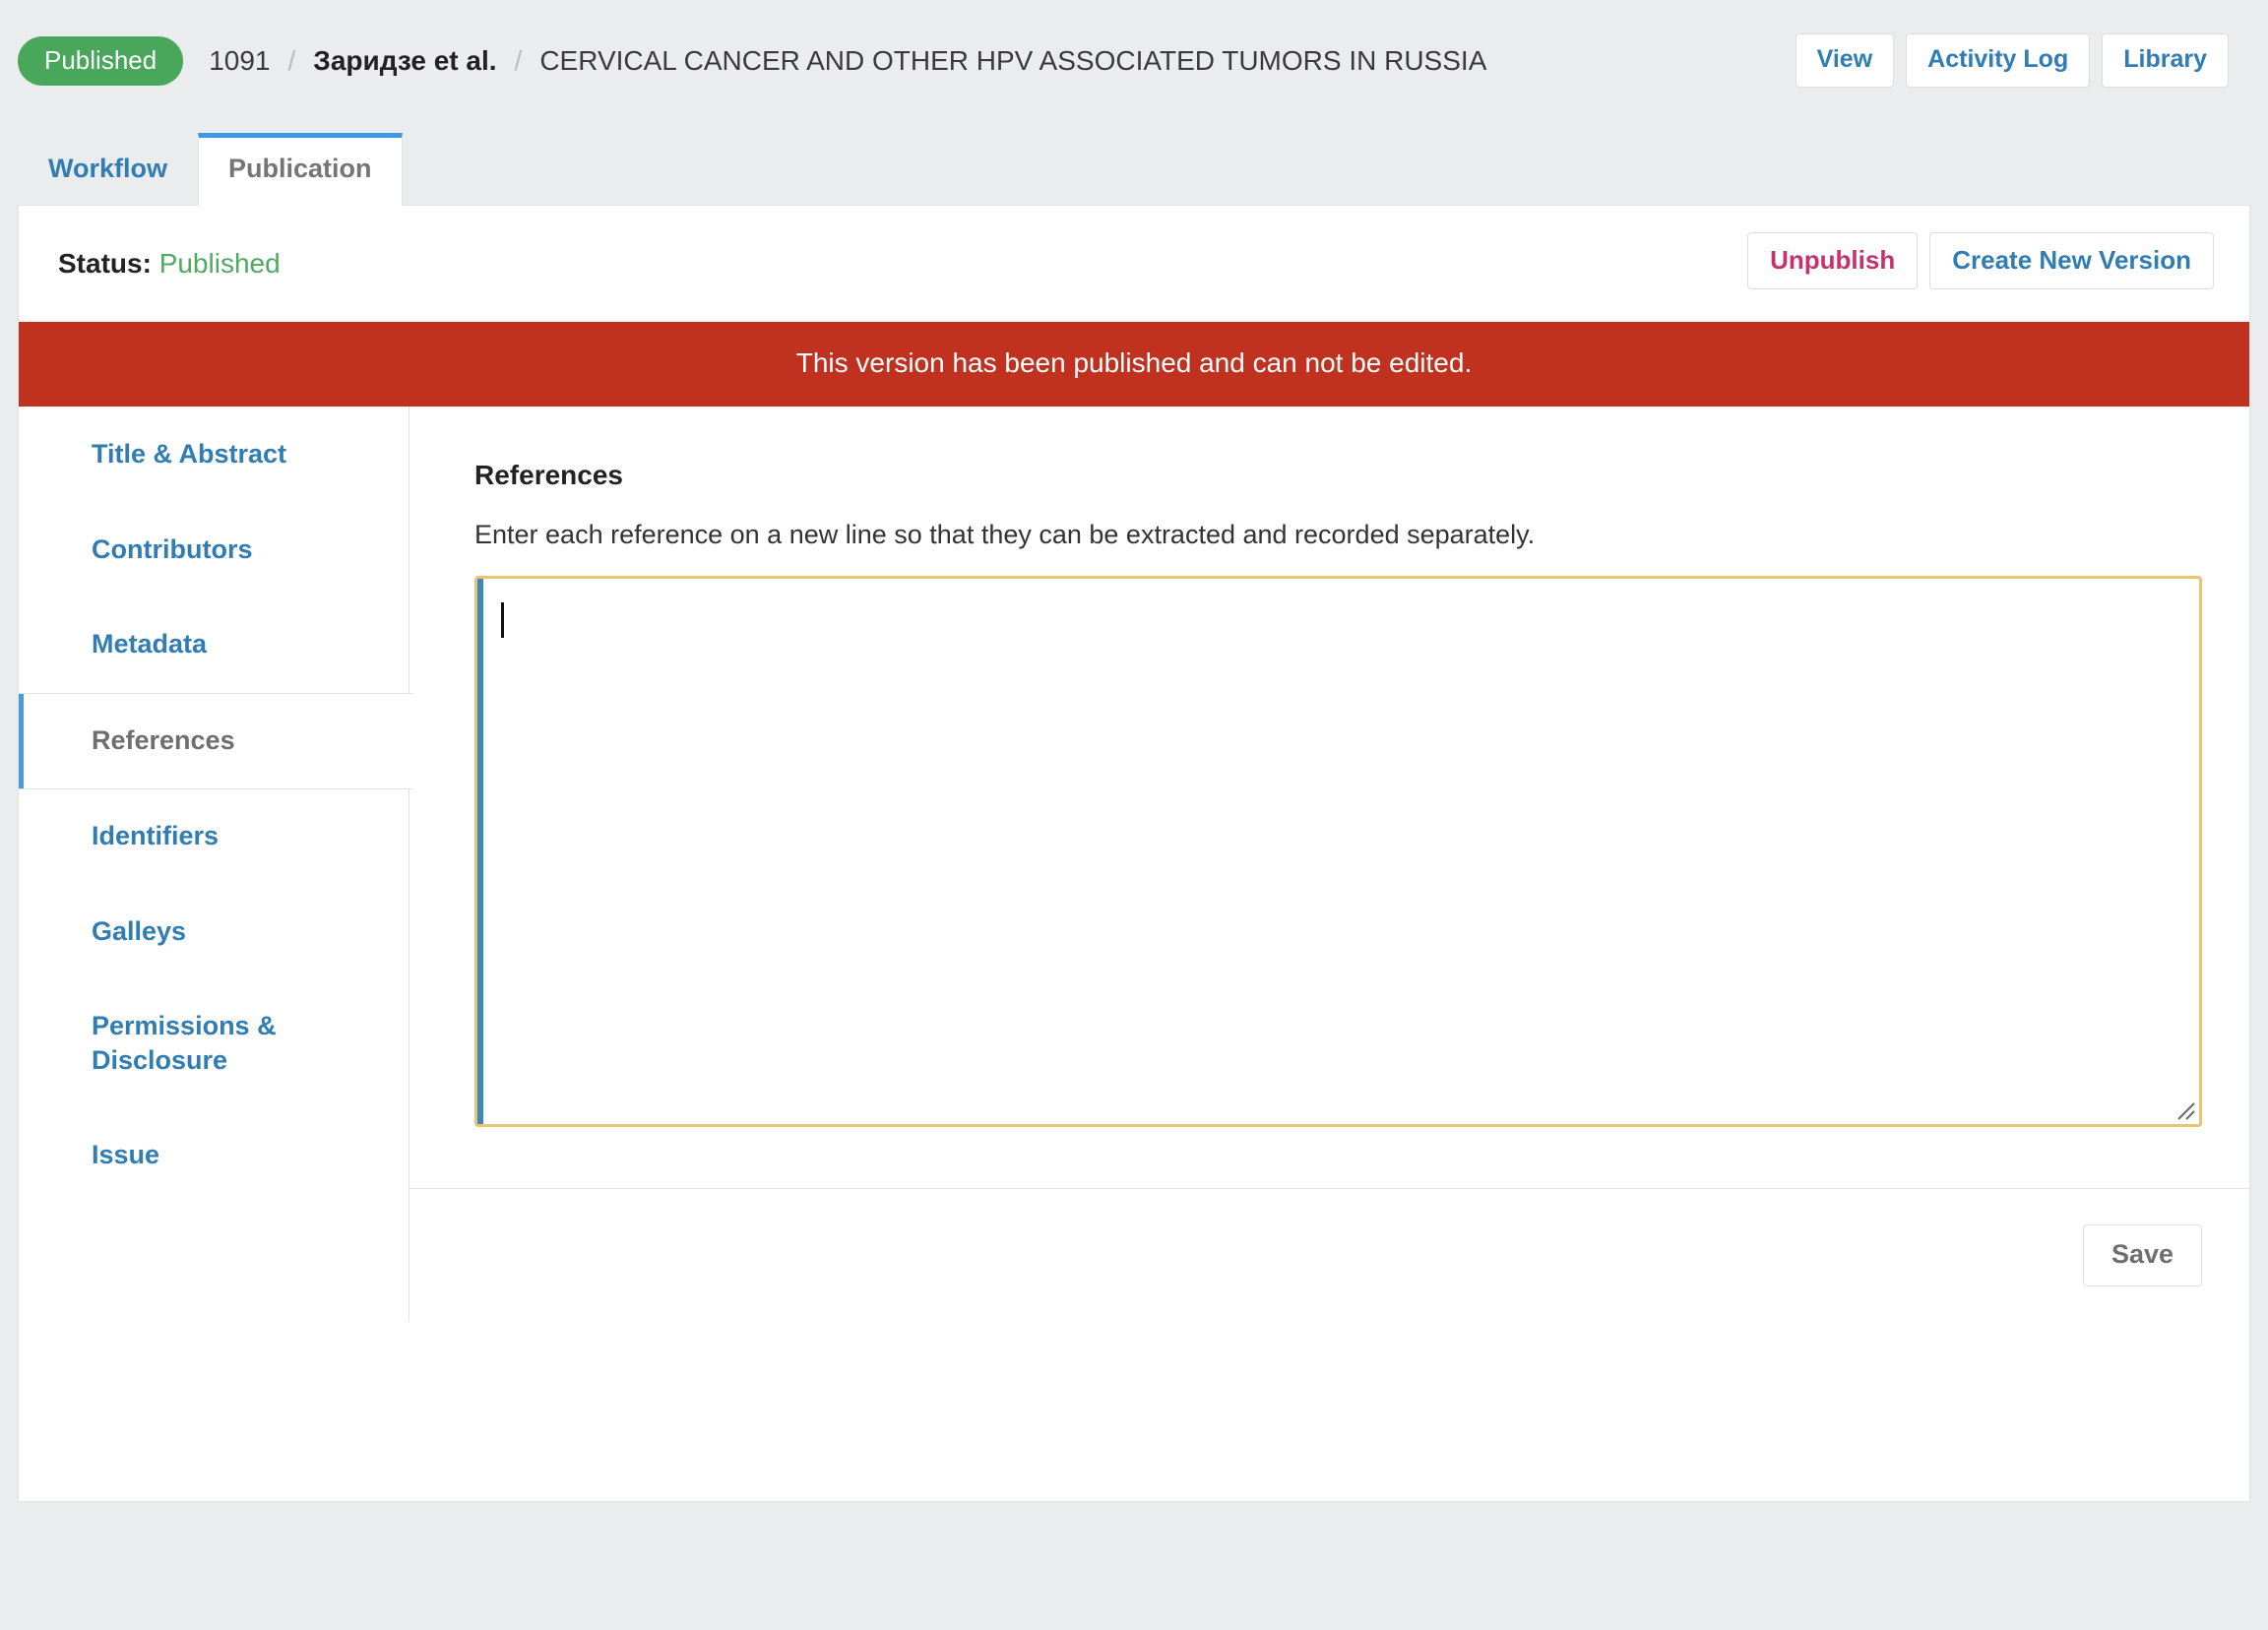 The width and height of the screenshot is (2268, 1630). What do you see at coordinates (405, 60) in the screenshot?
I see `breadcrumb-authors: Заридзе et al.` at bounding box center [405, 60].